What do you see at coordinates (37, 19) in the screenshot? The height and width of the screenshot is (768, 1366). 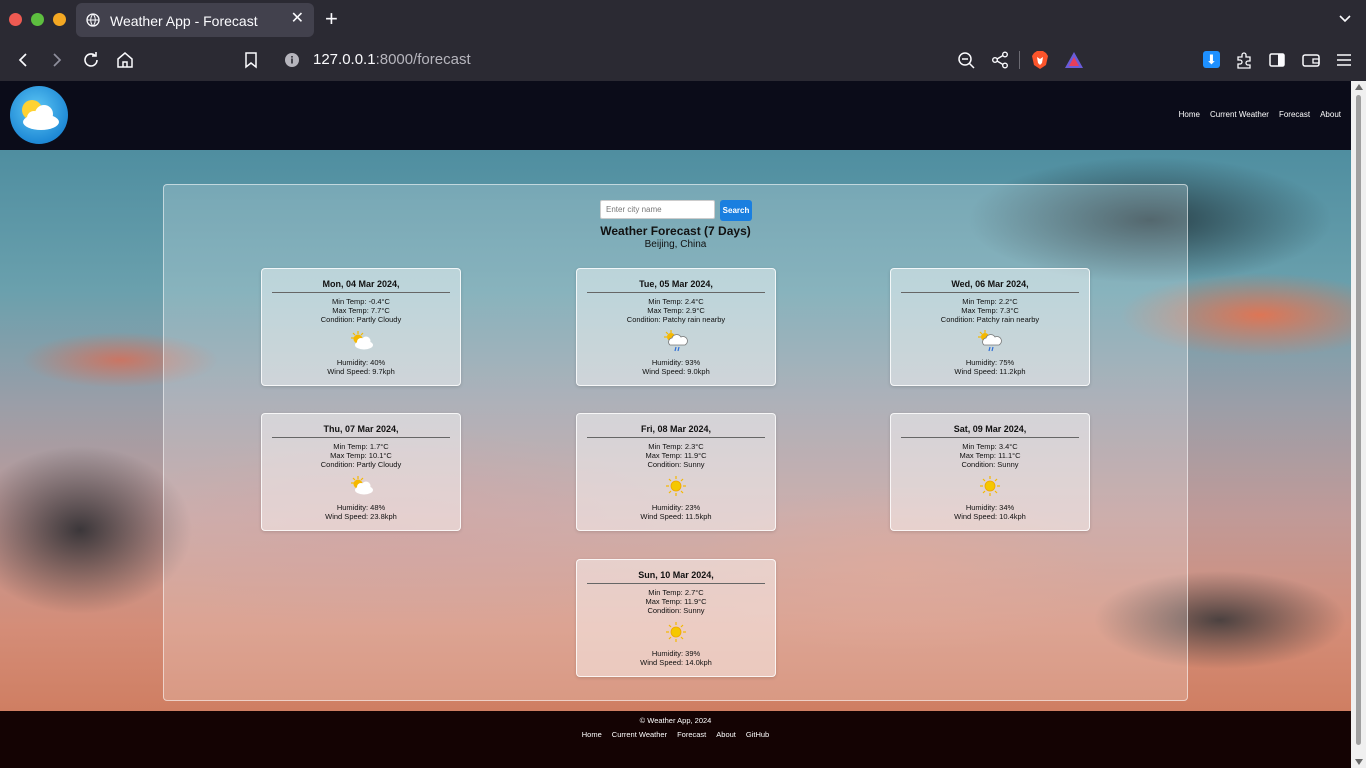 I see `window-maximize-button` at bounding box center [37, 19].